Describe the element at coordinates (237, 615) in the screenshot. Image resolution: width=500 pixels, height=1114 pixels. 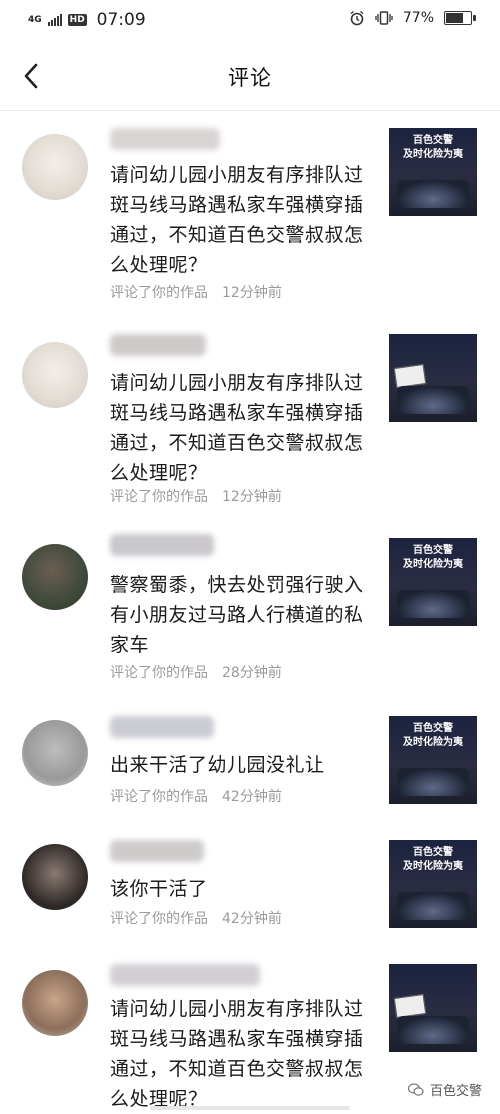
I see `comment-text: 警察蜀黍，快去处罚强行驶入有小朋友过马路人行横道的私家车` at that location.